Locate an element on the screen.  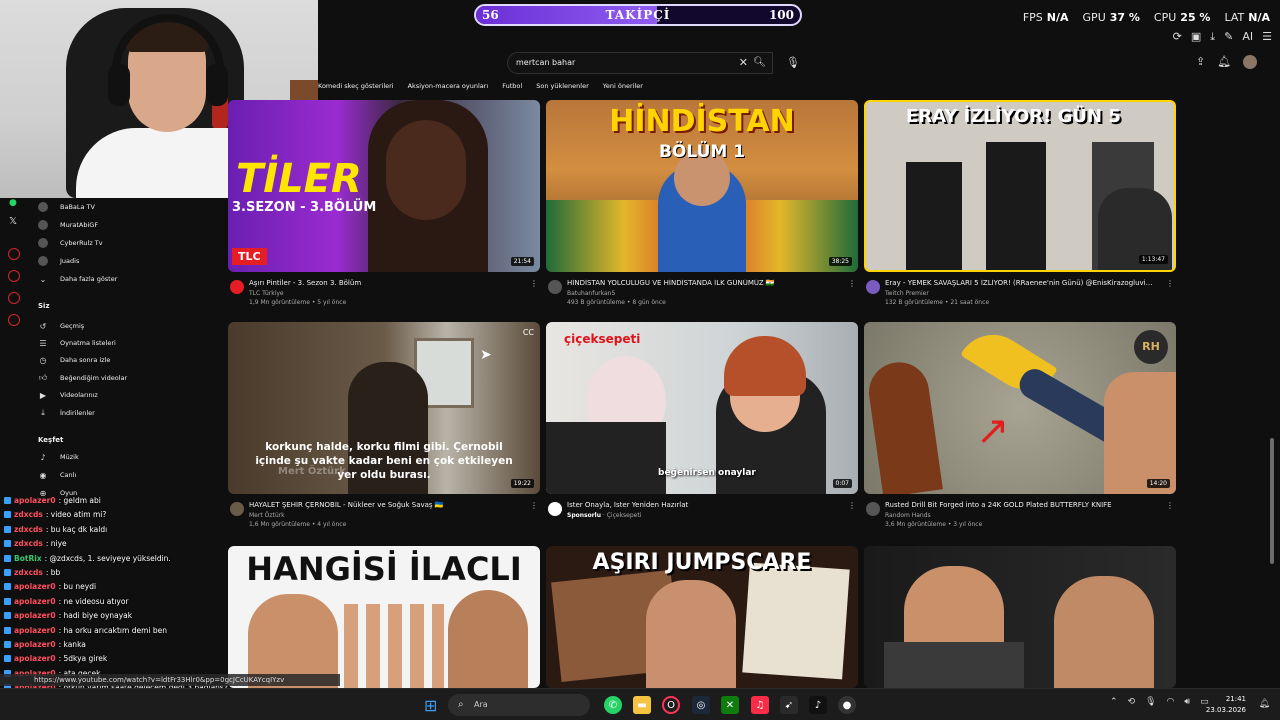
channel-name: Twitch Premier is located at coordinates (907, 293).